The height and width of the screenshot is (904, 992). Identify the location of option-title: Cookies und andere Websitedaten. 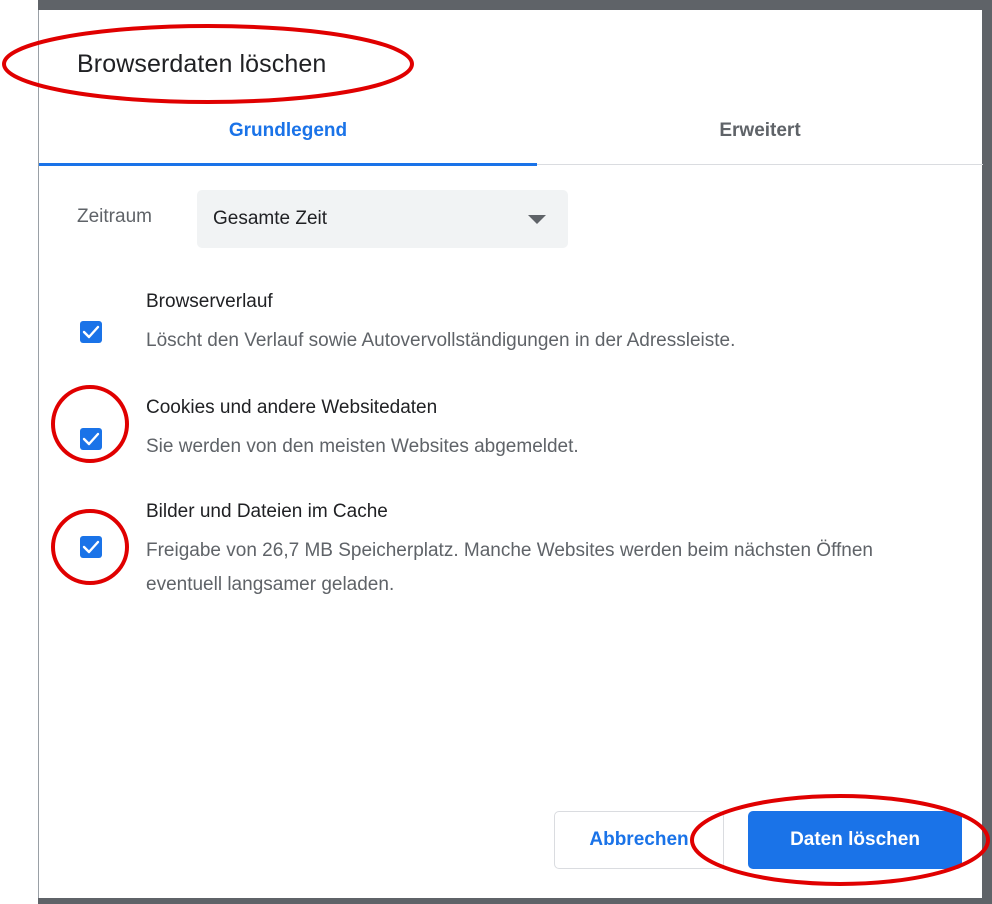
(292, 407).